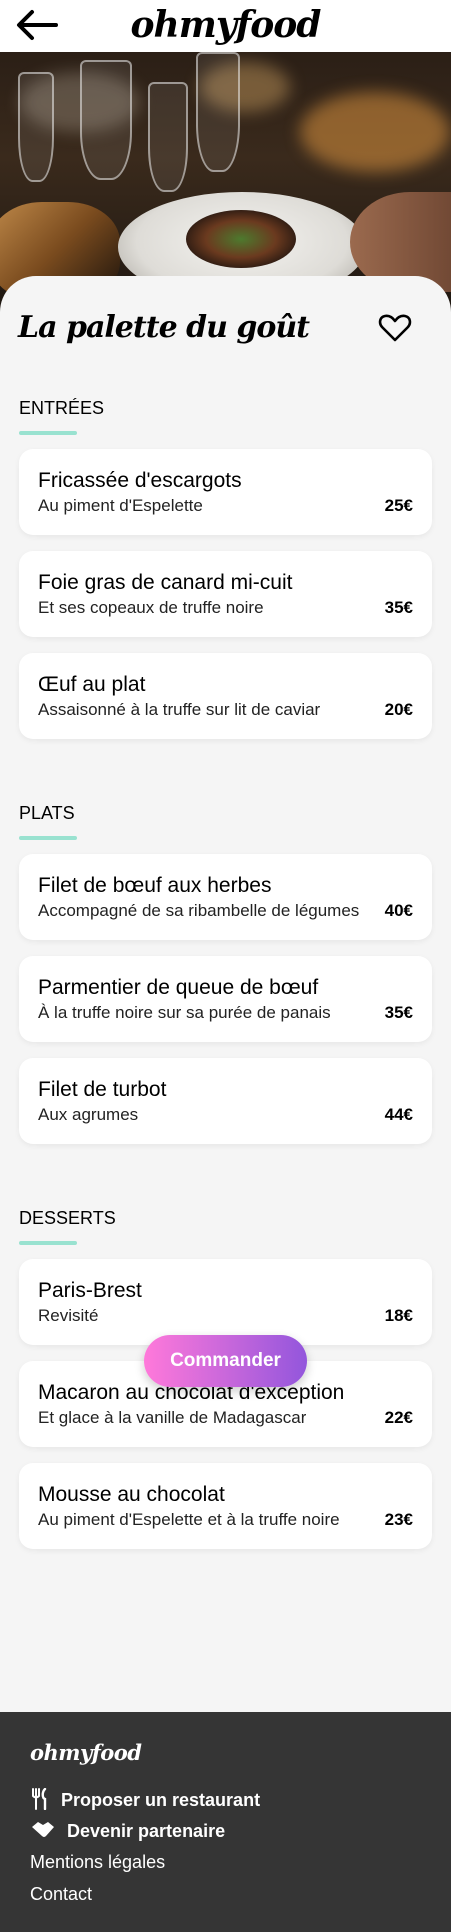 This screenshot has width=451, height=1932. What do you see at coordinates (40, 1801) in the screenshot?
I see `utensils-icon` at bounding box center [40, 1801].